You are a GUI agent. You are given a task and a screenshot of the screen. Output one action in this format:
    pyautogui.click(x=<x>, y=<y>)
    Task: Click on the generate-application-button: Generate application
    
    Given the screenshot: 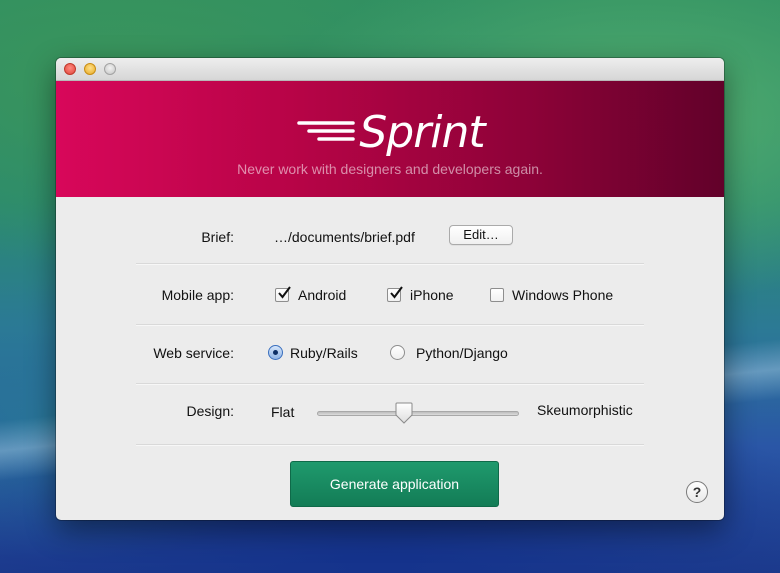 What is the action you would take?
    pyautogui.click(x=394, y=484)
    